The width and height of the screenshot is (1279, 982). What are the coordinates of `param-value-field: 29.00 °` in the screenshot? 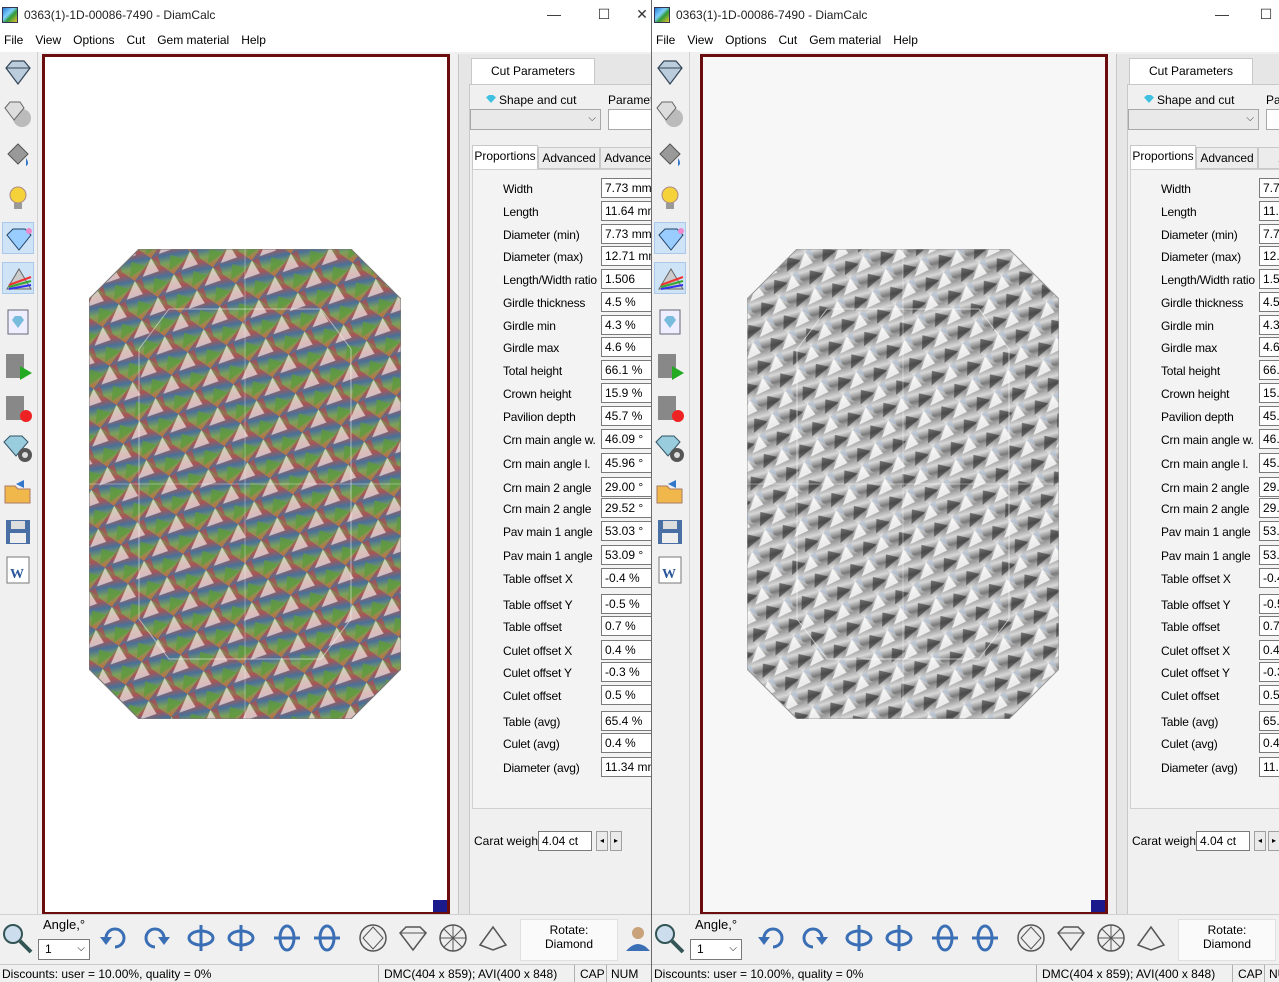 It's located at (626, 487).